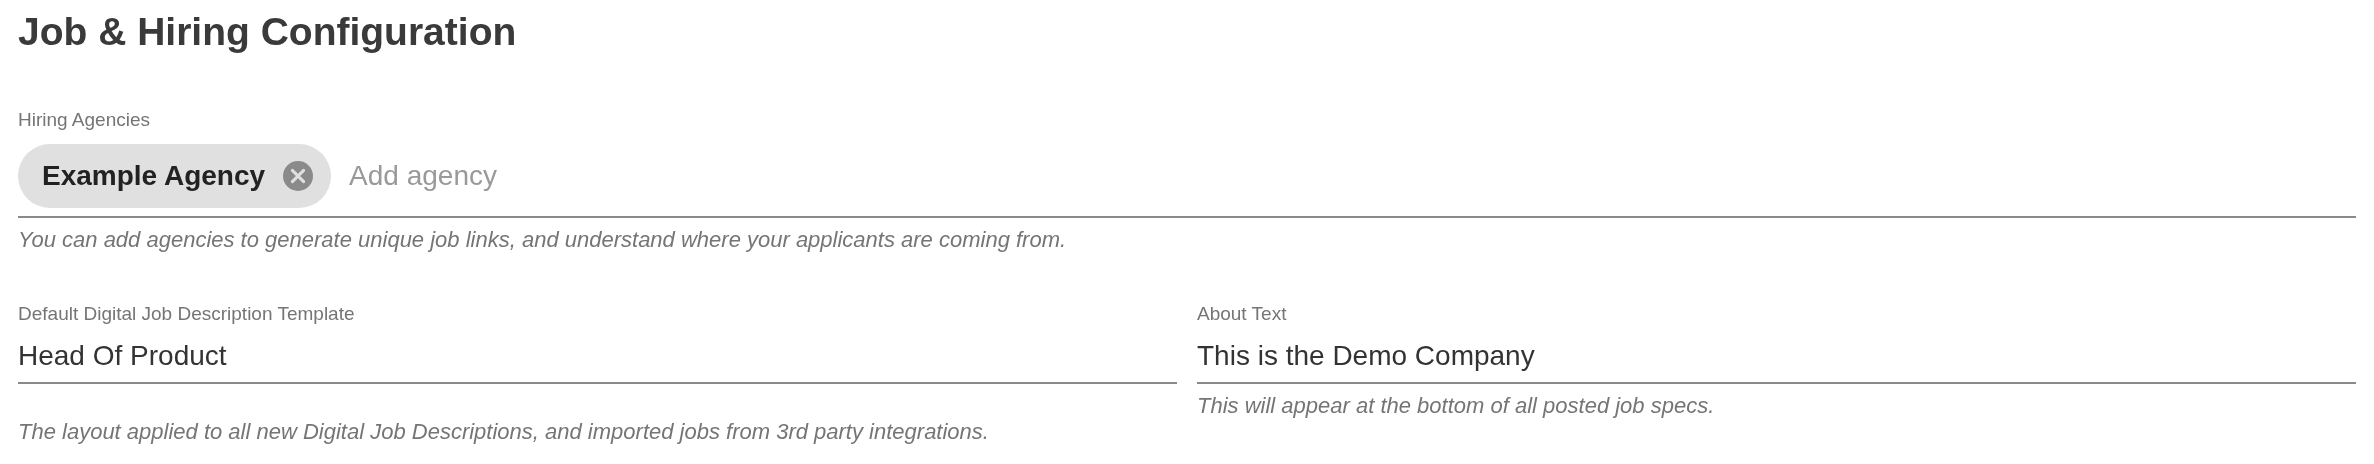 The image size is (2374, 464). I want to click on helper-text: The layout applied to all new Digital Job Descriptions, and imported jobs from 3rd party integrations., so click(504, 432).